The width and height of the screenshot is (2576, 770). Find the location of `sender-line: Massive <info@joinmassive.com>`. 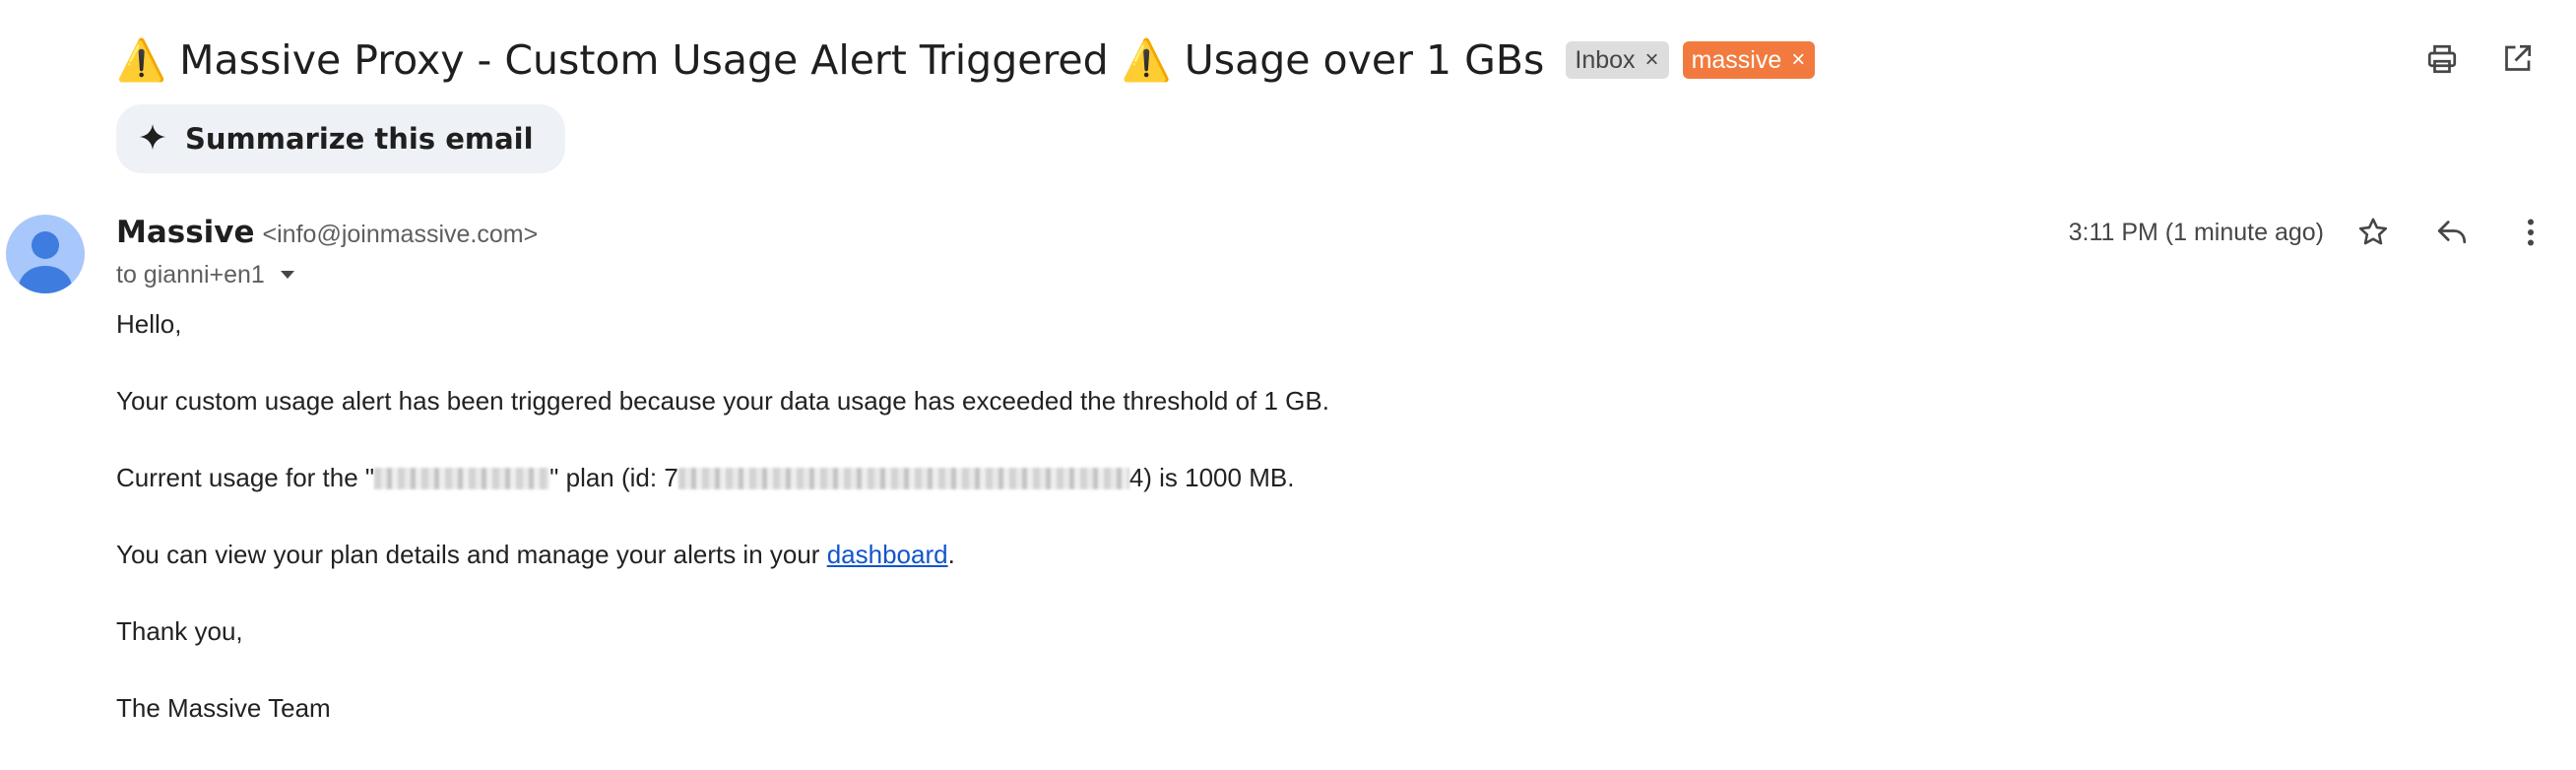

sender-line: Massive <info@joinmassive.com> is located at coordinates (327, 234).